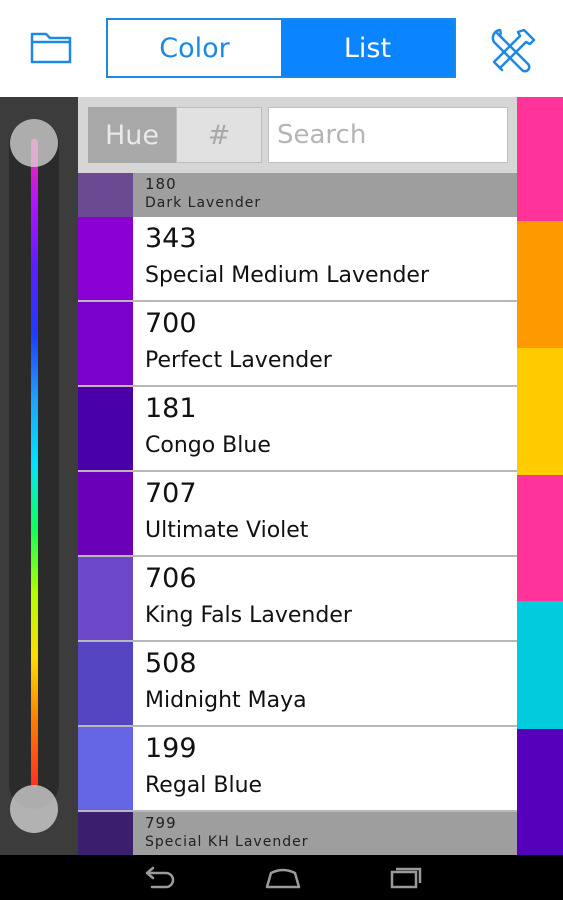 The height and width of the screenshot is (900, 563). Describe the element at coordinates (248, 615) in the screenshot. I see `color-name: King Fals Lavender` at that location.